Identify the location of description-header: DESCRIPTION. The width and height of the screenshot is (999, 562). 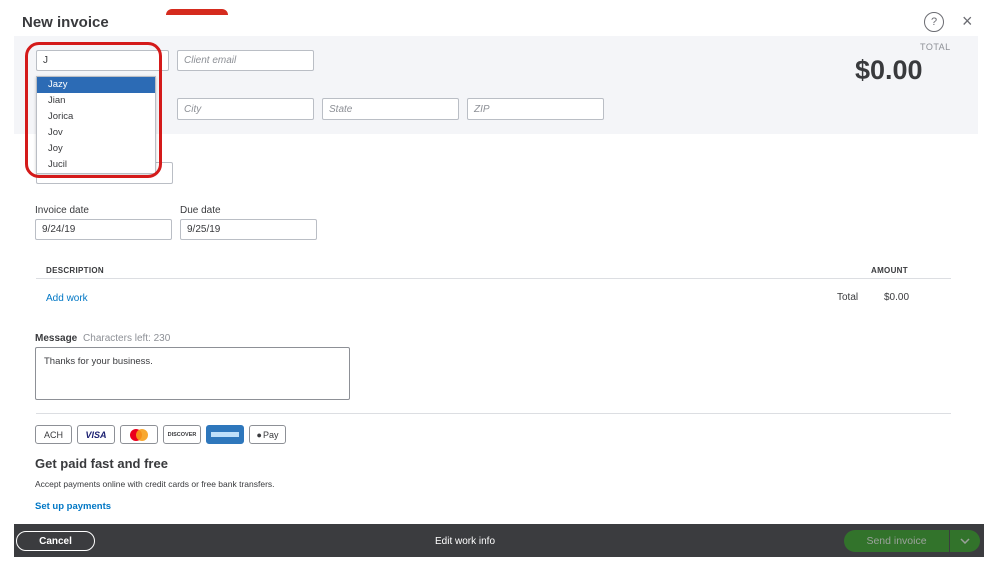
(75, 270).